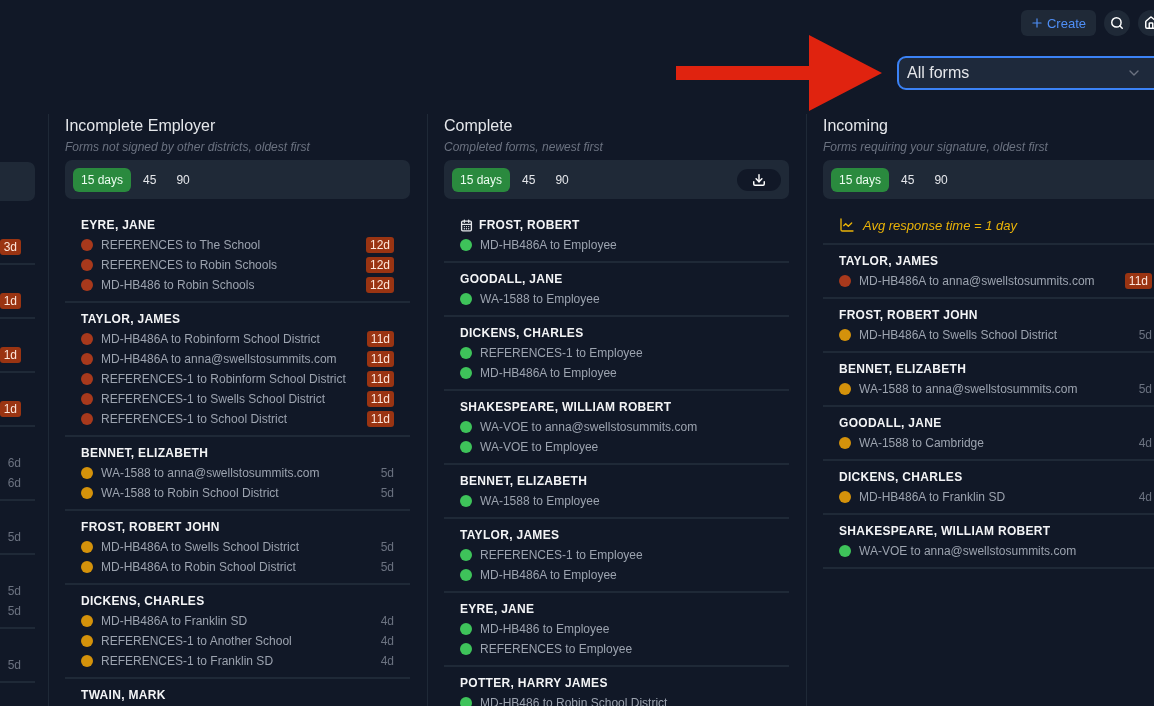 The width and height of the screenshot is (1154, 706). I want to click on employee-group: DICKENS, CHARLES MD-HB486A to Franklin SD 4d REFERENCES-1 to Another School 4d REFERENCES-1 to Franklin SD 4d, so click(237, 632).